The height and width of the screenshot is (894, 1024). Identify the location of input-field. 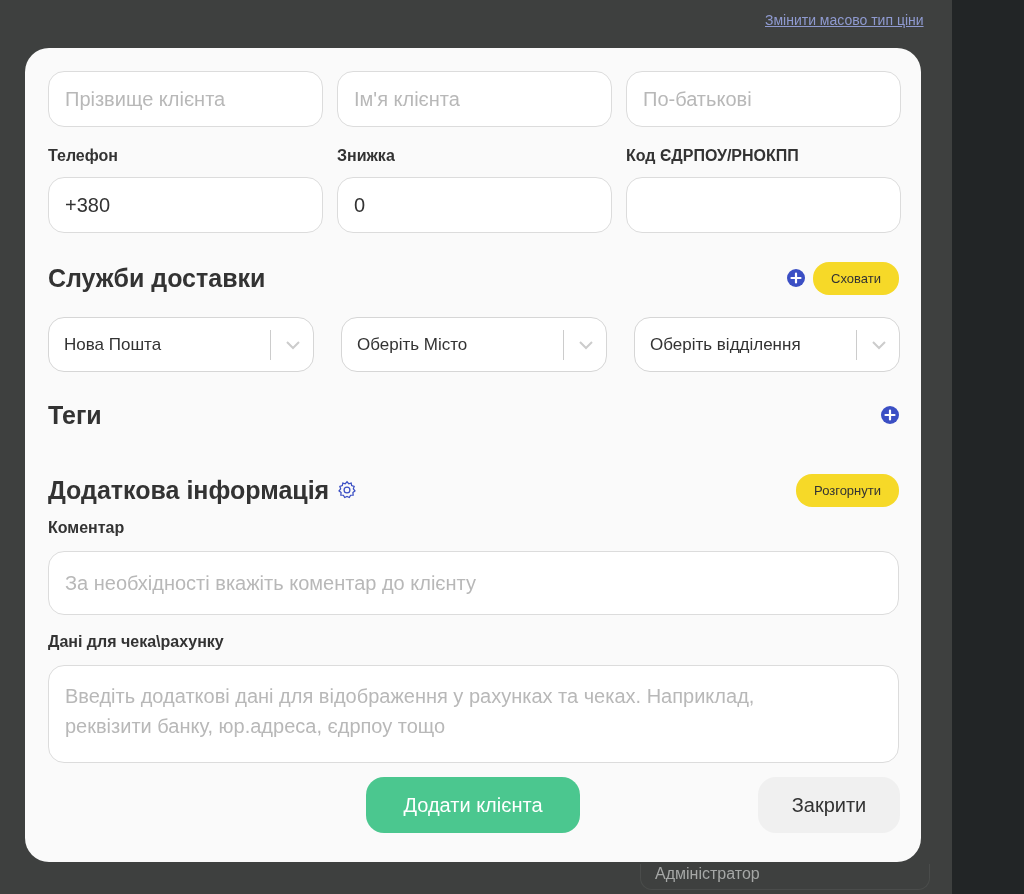
(763, 205).